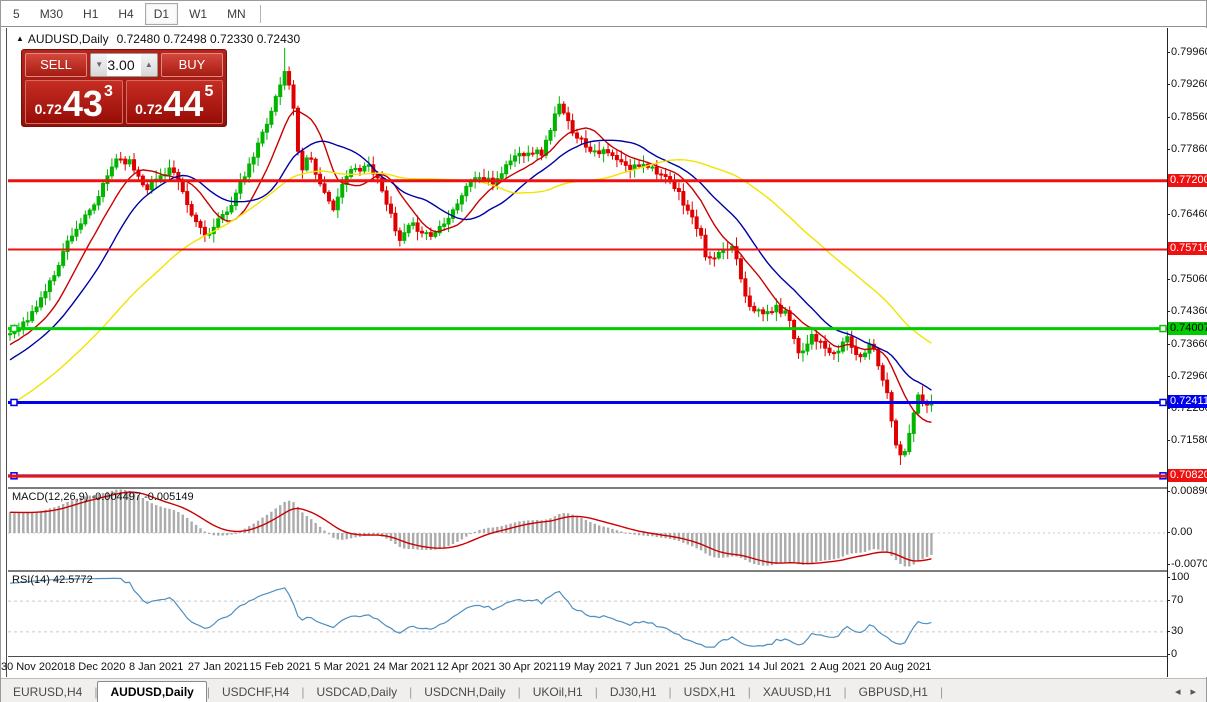 This screenshot has width=1207, height=702. Describe the element at coordinates (1187, 279) in the screenshot. I see `price-tick-label: 0.75060` at that location.